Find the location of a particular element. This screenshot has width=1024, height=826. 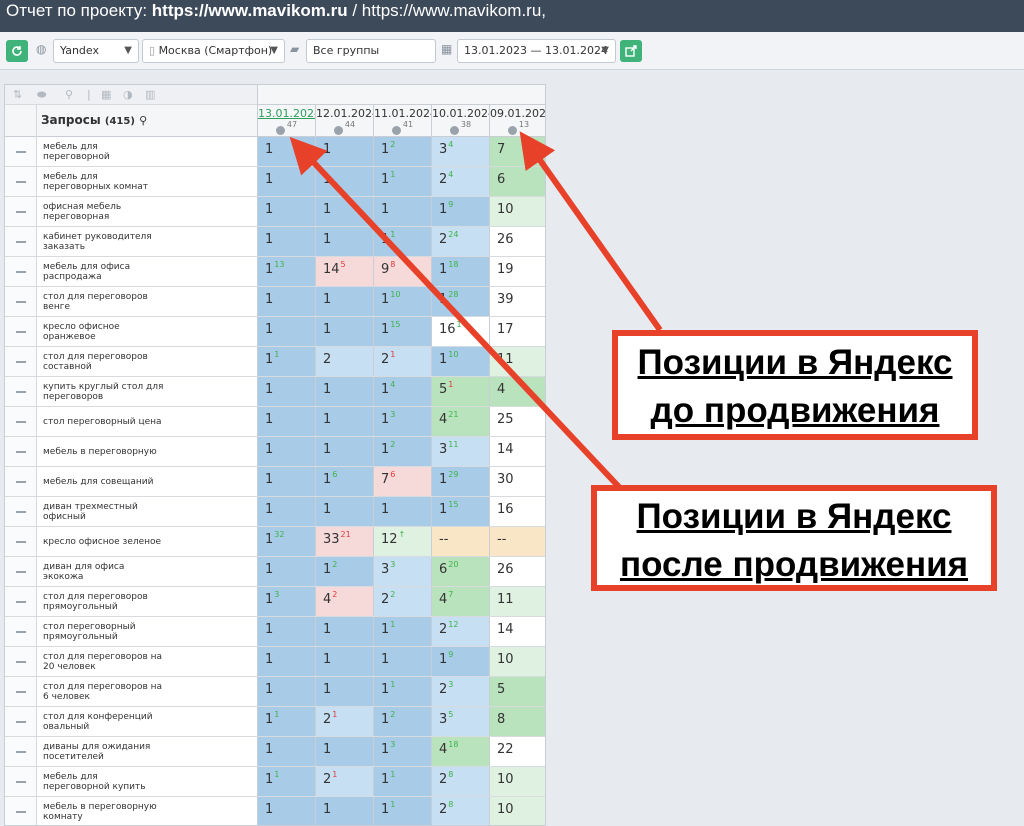

annotation-before-line1: Позиции в Яндекс is located at coordinates (795, 362).